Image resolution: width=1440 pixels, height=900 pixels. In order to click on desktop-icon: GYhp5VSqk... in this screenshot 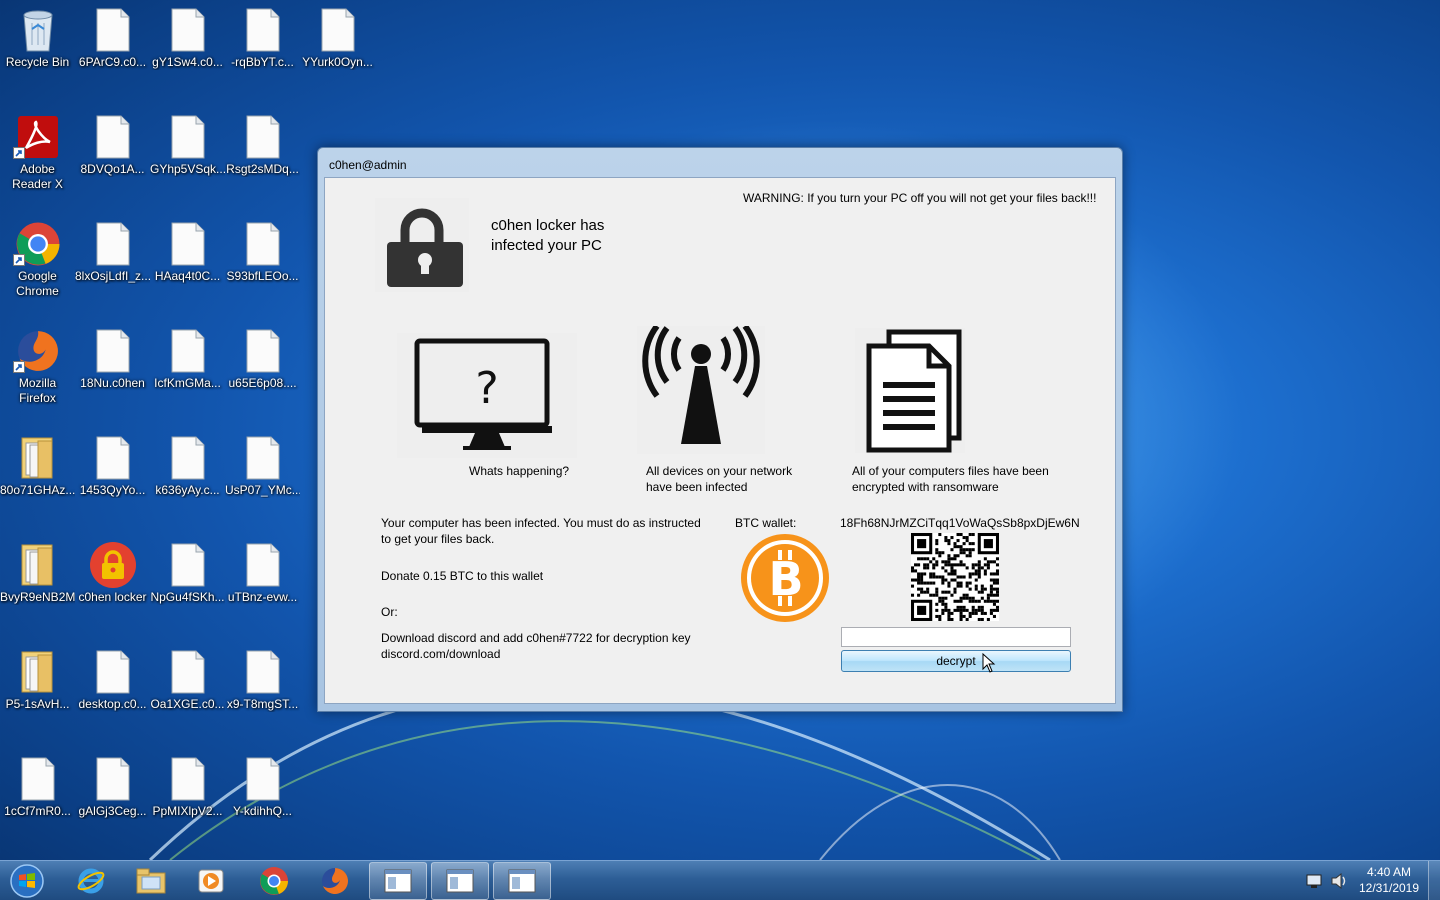, I will do `click(187, 162)`.